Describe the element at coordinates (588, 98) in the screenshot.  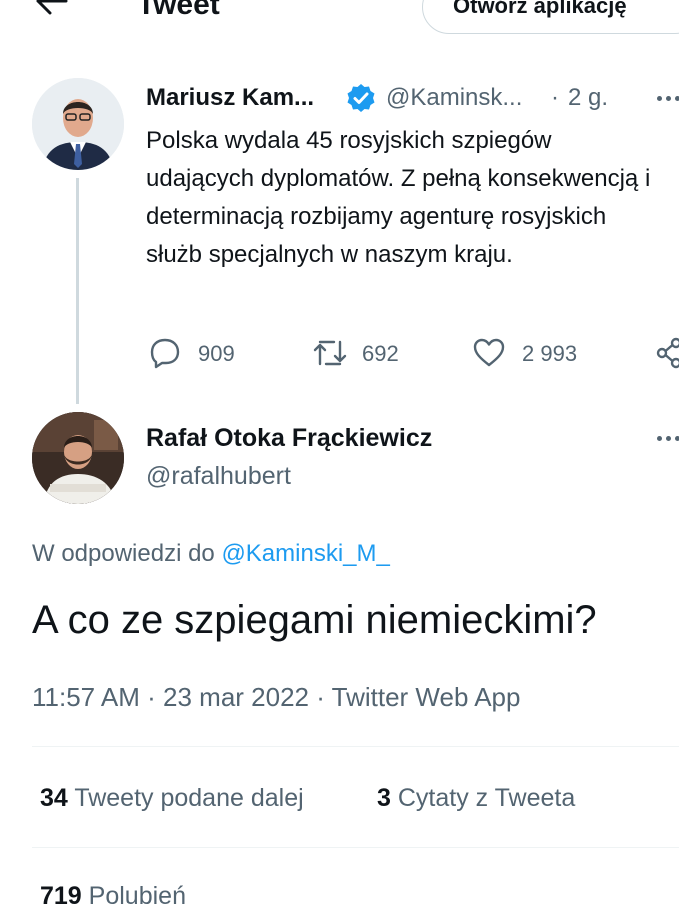
I see `parent-tweet-time: 2 g.` at that location.